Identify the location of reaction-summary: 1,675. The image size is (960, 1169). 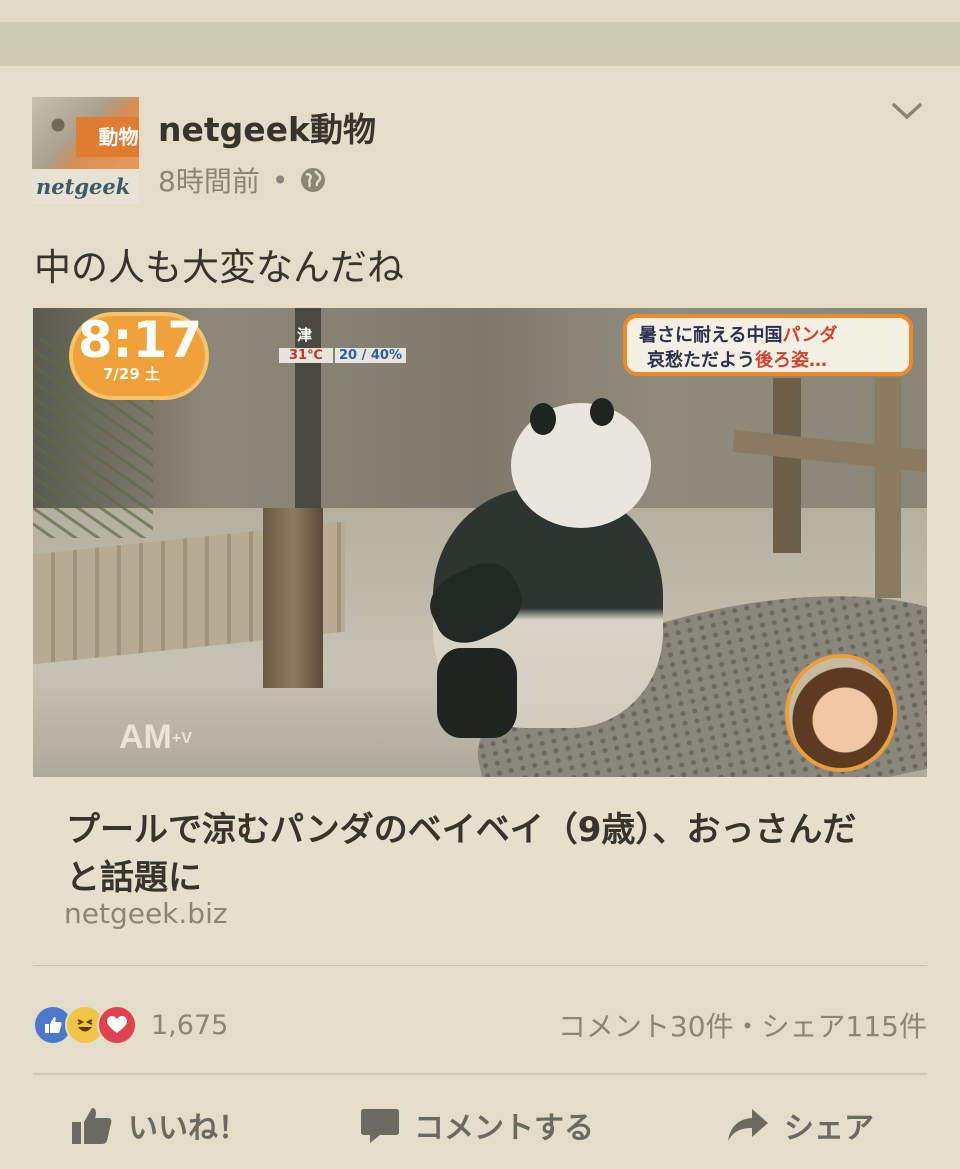
(130, 1025).